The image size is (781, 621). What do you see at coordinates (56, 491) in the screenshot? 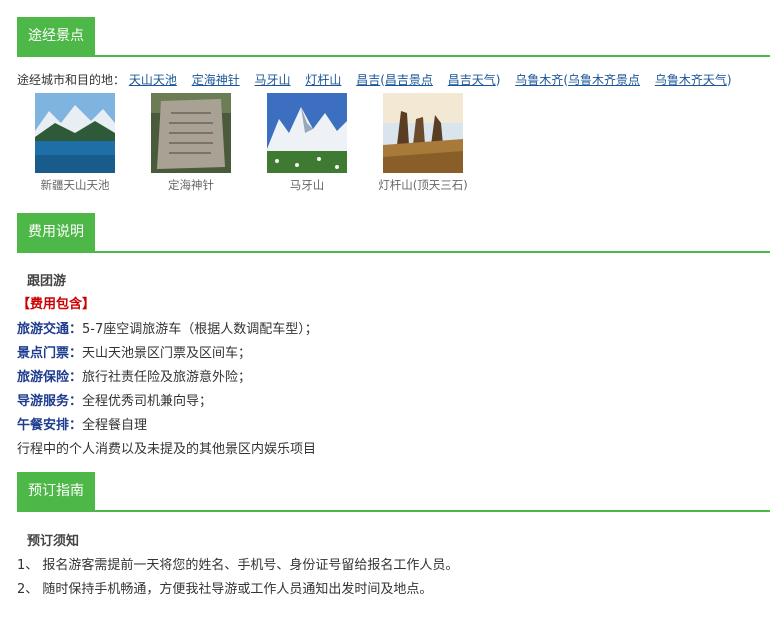
I see `section-title-booking: 预订指南` at bounding box center [56, 491].